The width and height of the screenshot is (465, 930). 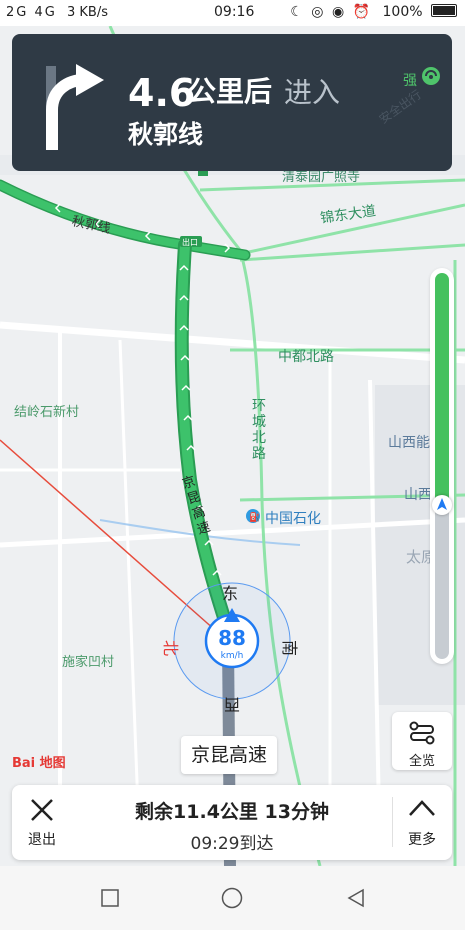 What do you see at coordinates (312, 92) in the screenshot?
I see `nav-action: 进入` at bounding box center [312, 92].